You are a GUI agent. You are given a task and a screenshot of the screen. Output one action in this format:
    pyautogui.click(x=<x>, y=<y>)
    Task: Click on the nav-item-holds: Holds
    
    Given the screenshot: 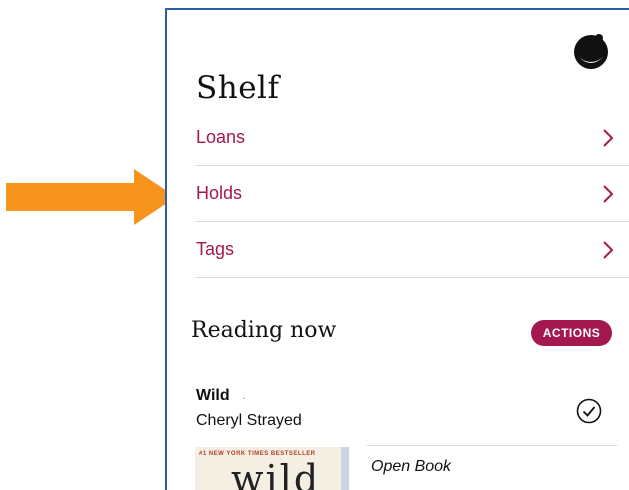 What is the action you would take?
    pyautogui.click(x=412, y=194)
    